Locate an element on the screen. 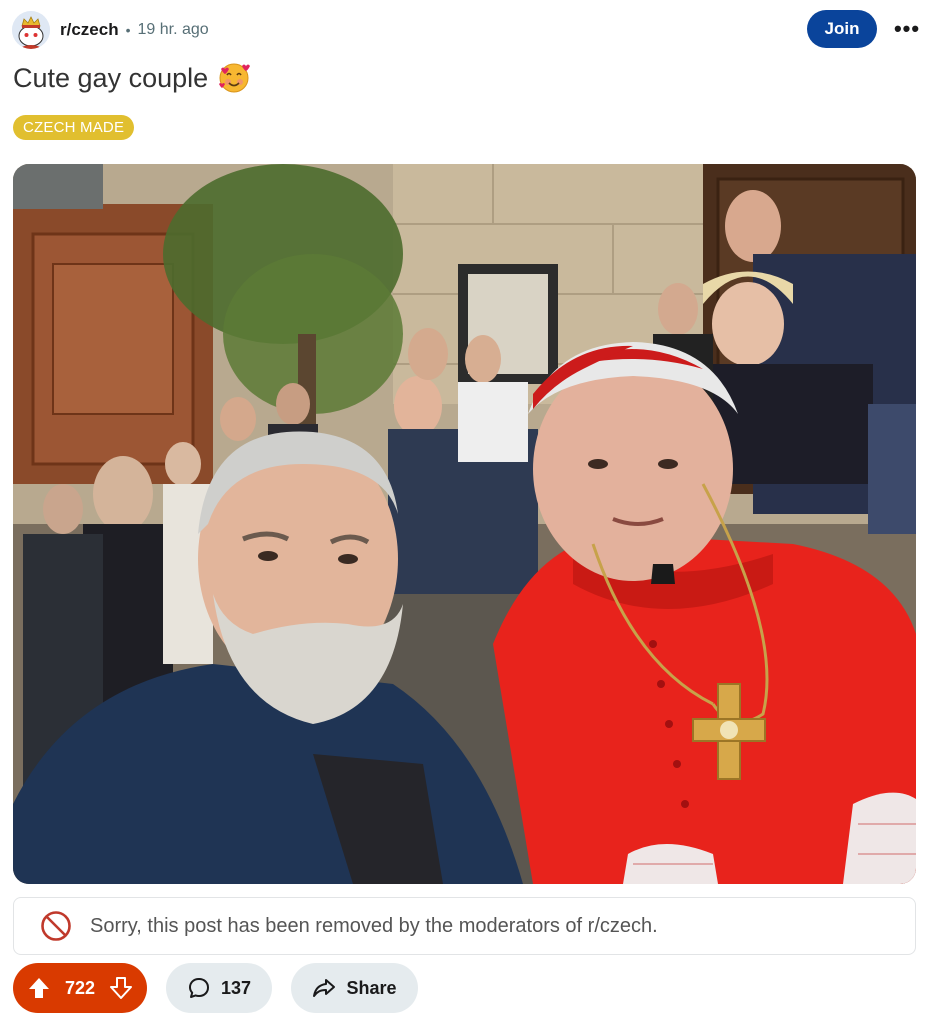 This screenshot has height=1024, width=935. share-arrow-icon is located at coordinates (324, 988).